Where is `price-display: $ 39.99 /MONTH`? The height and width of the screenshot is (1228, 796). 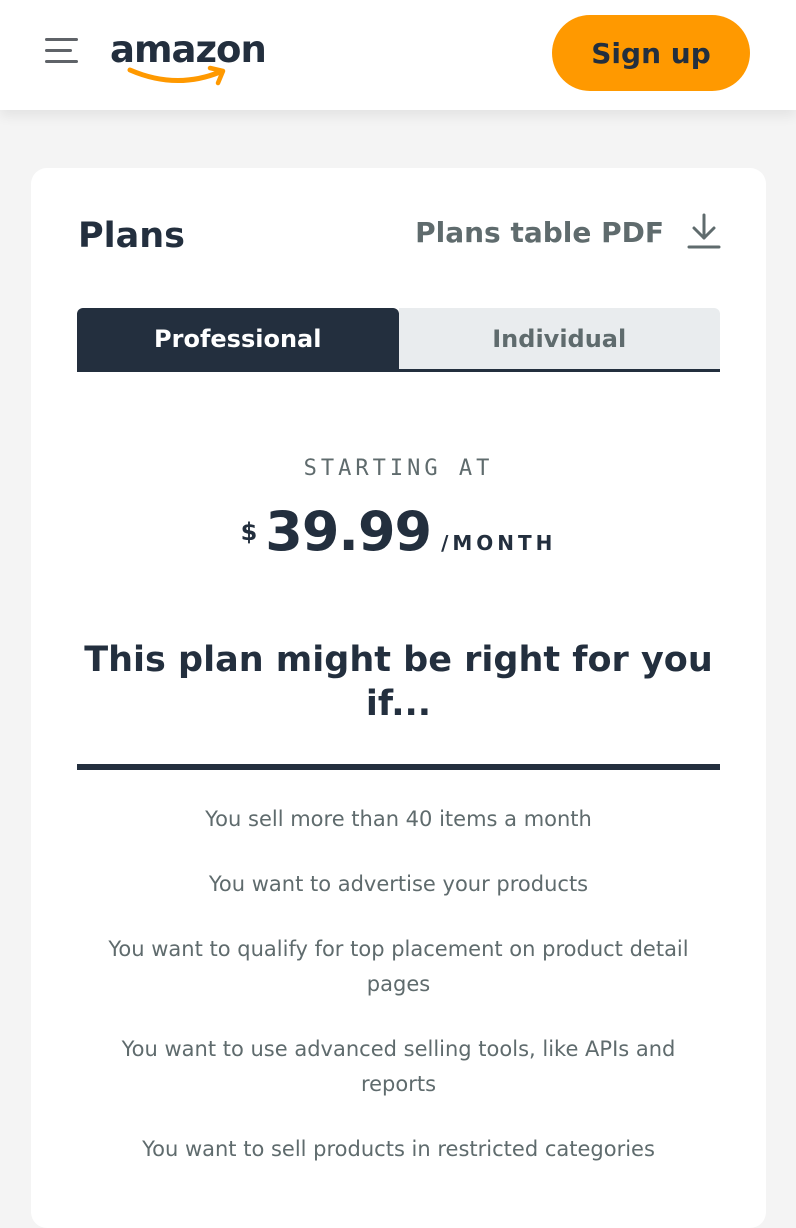
price-display: $ 39.99 /MONTH is located at coordinates (398, 531).